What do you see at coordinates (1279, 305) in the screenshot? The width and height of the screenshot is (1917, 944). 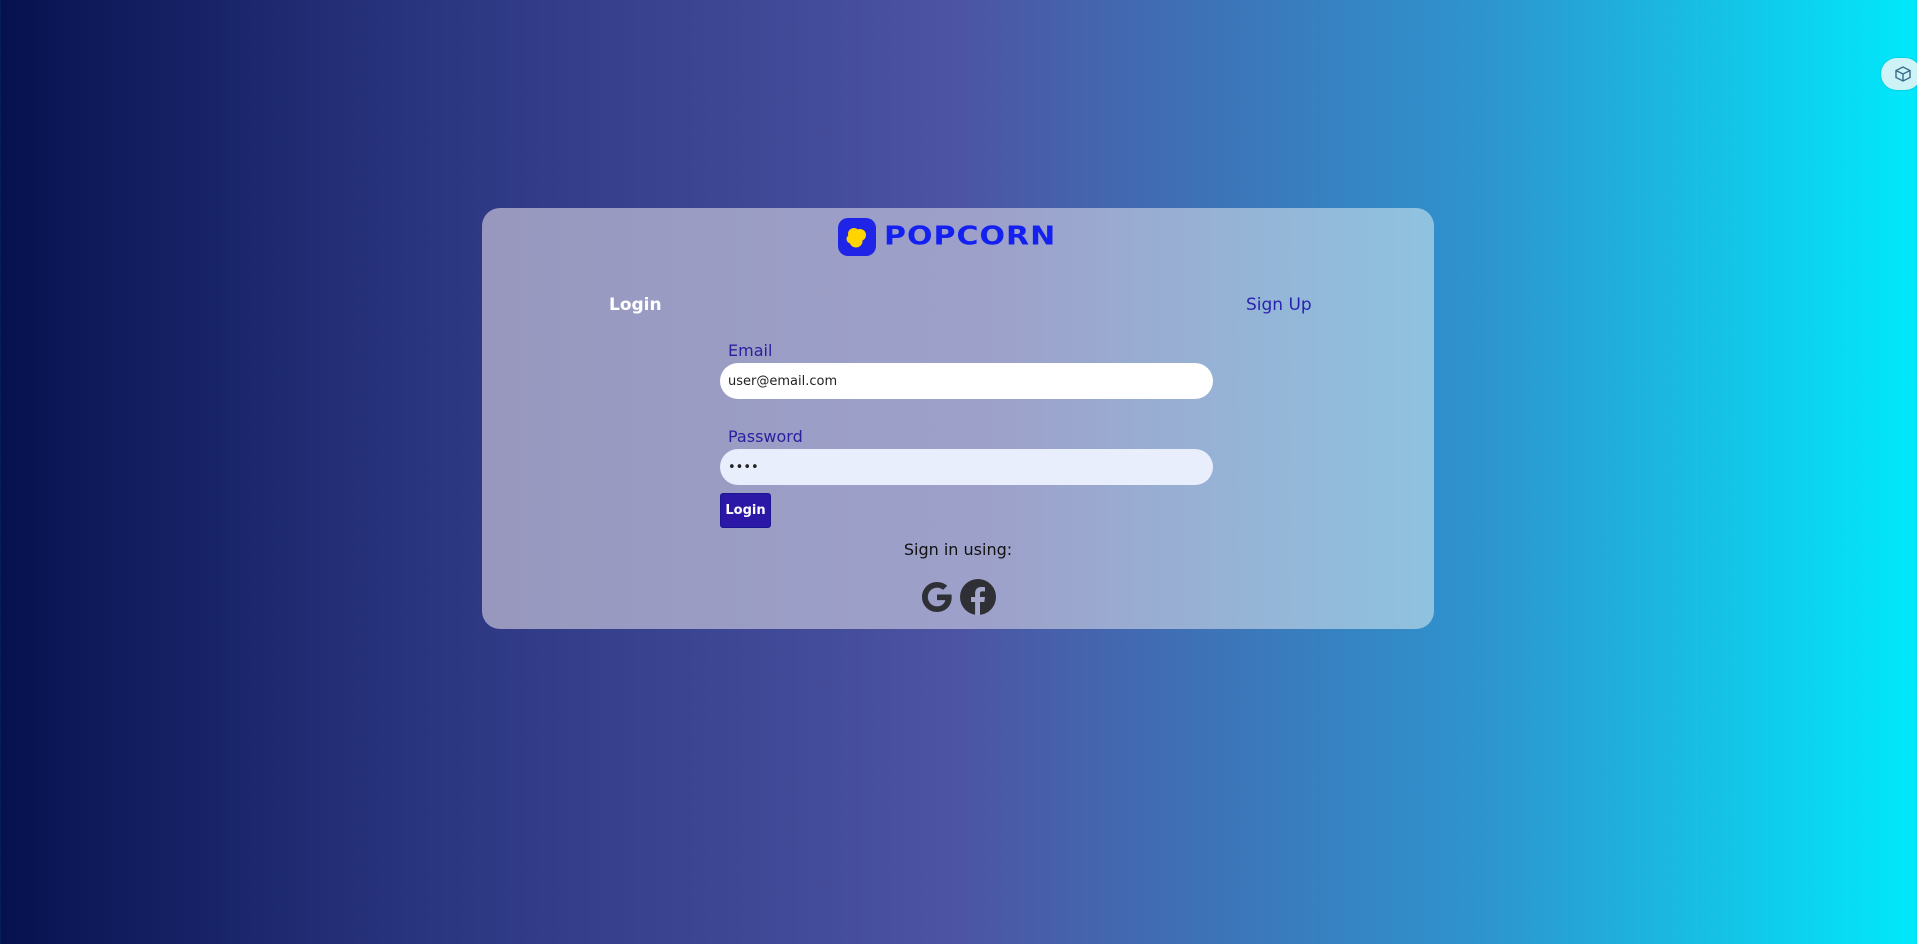 I see `tab-signup: Sign Up` at bounding box center [1279, 305].